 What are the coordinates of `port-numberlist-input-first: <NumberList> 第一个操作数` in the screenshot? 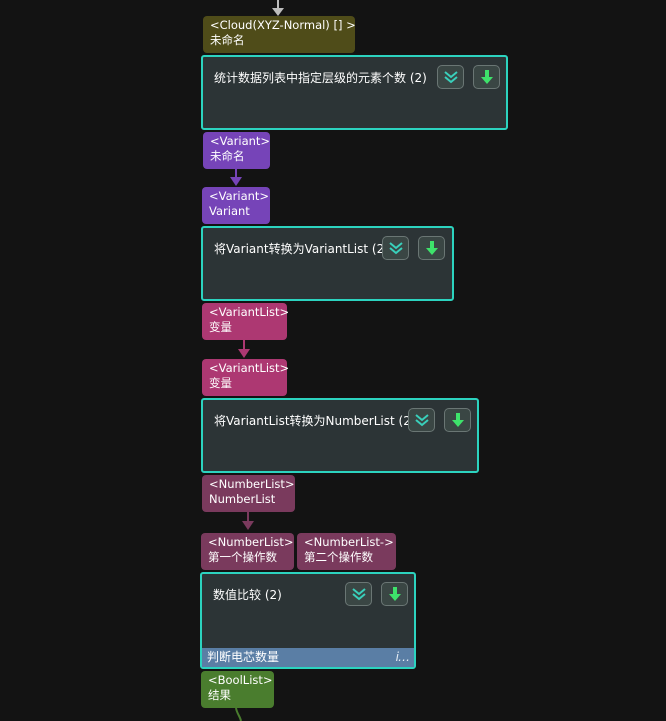 It's located at (247, 551).